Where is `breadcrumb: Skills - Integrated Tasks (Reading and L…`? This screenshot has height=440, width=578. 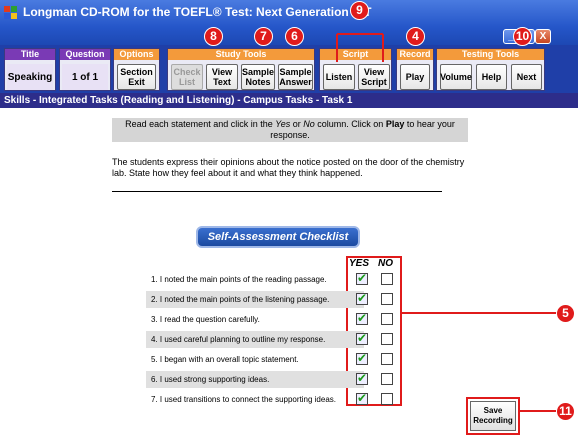 breadcrumb: Skills - Integrated Tasks (Reading and L… is located at coordinates (289, 100).